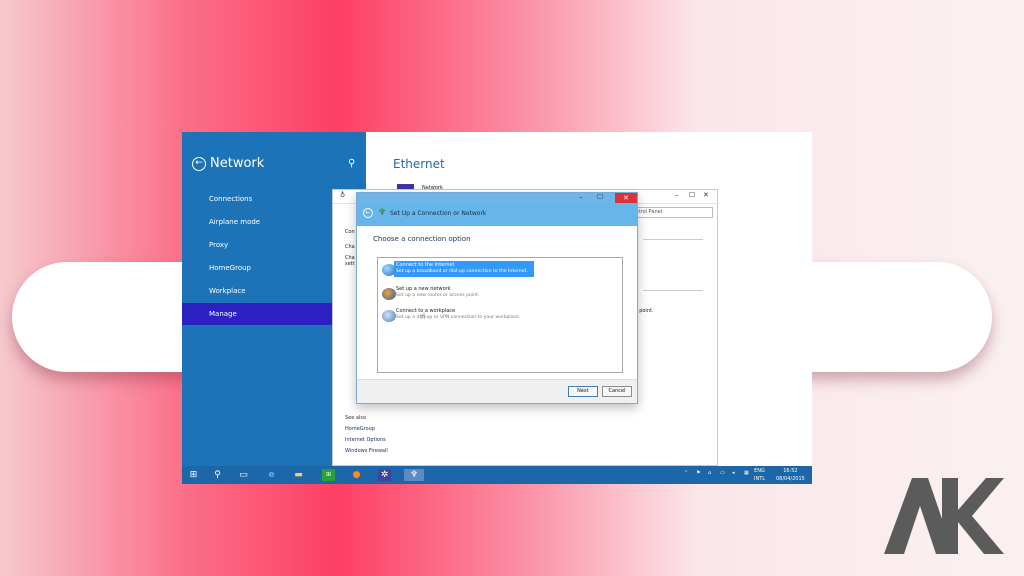 Image resolution: width=1024 pixels, height=576 pixels. I want to click on next-button: Next, so click(583, 391).